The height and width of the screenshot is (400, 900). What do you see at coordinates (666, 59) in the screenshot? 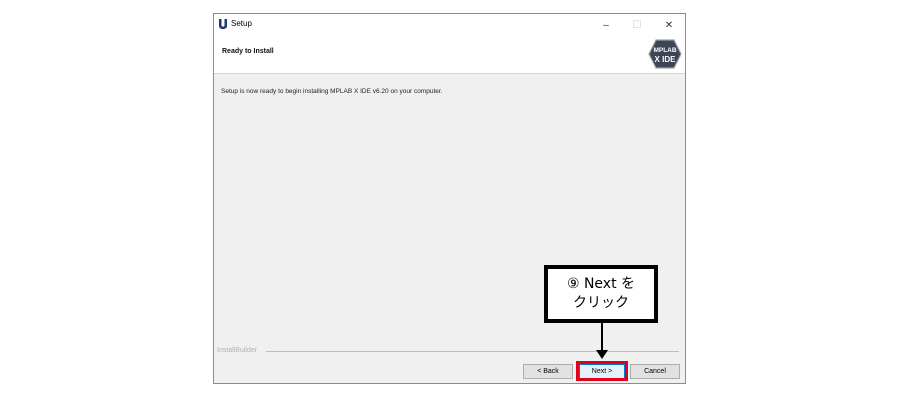
I see `logo-text-bottom: X IDE` at bounding box center [666, 59].